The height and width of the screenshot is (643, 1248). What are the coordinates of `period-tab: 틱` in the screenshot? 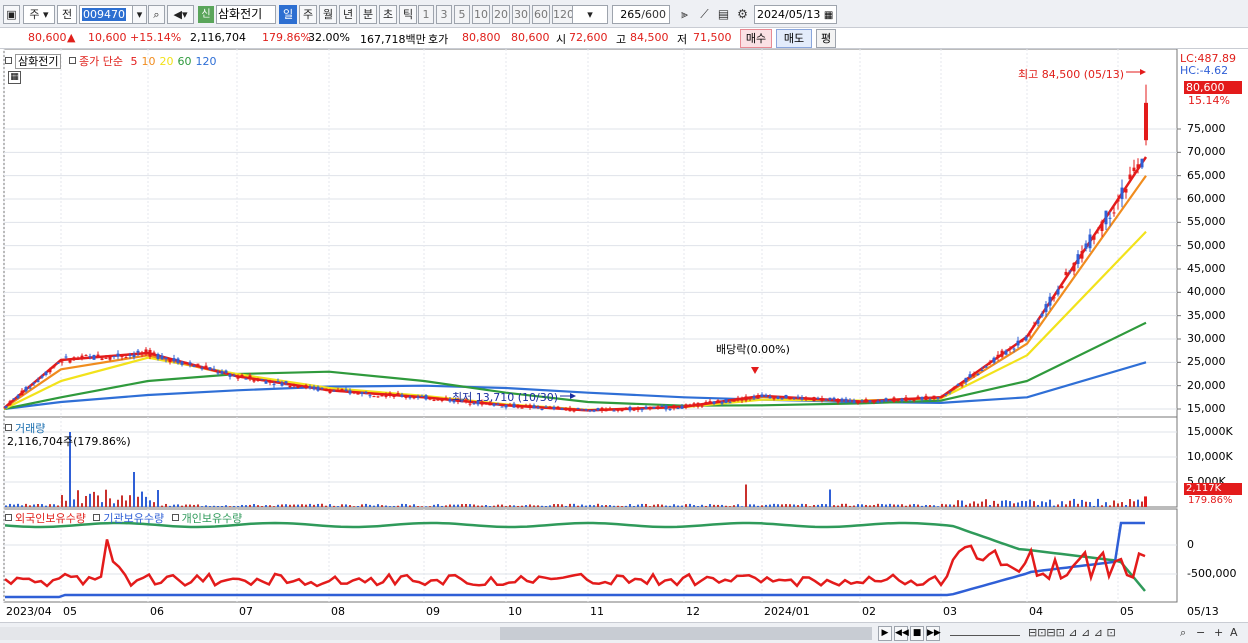 It's located at (408, 14).